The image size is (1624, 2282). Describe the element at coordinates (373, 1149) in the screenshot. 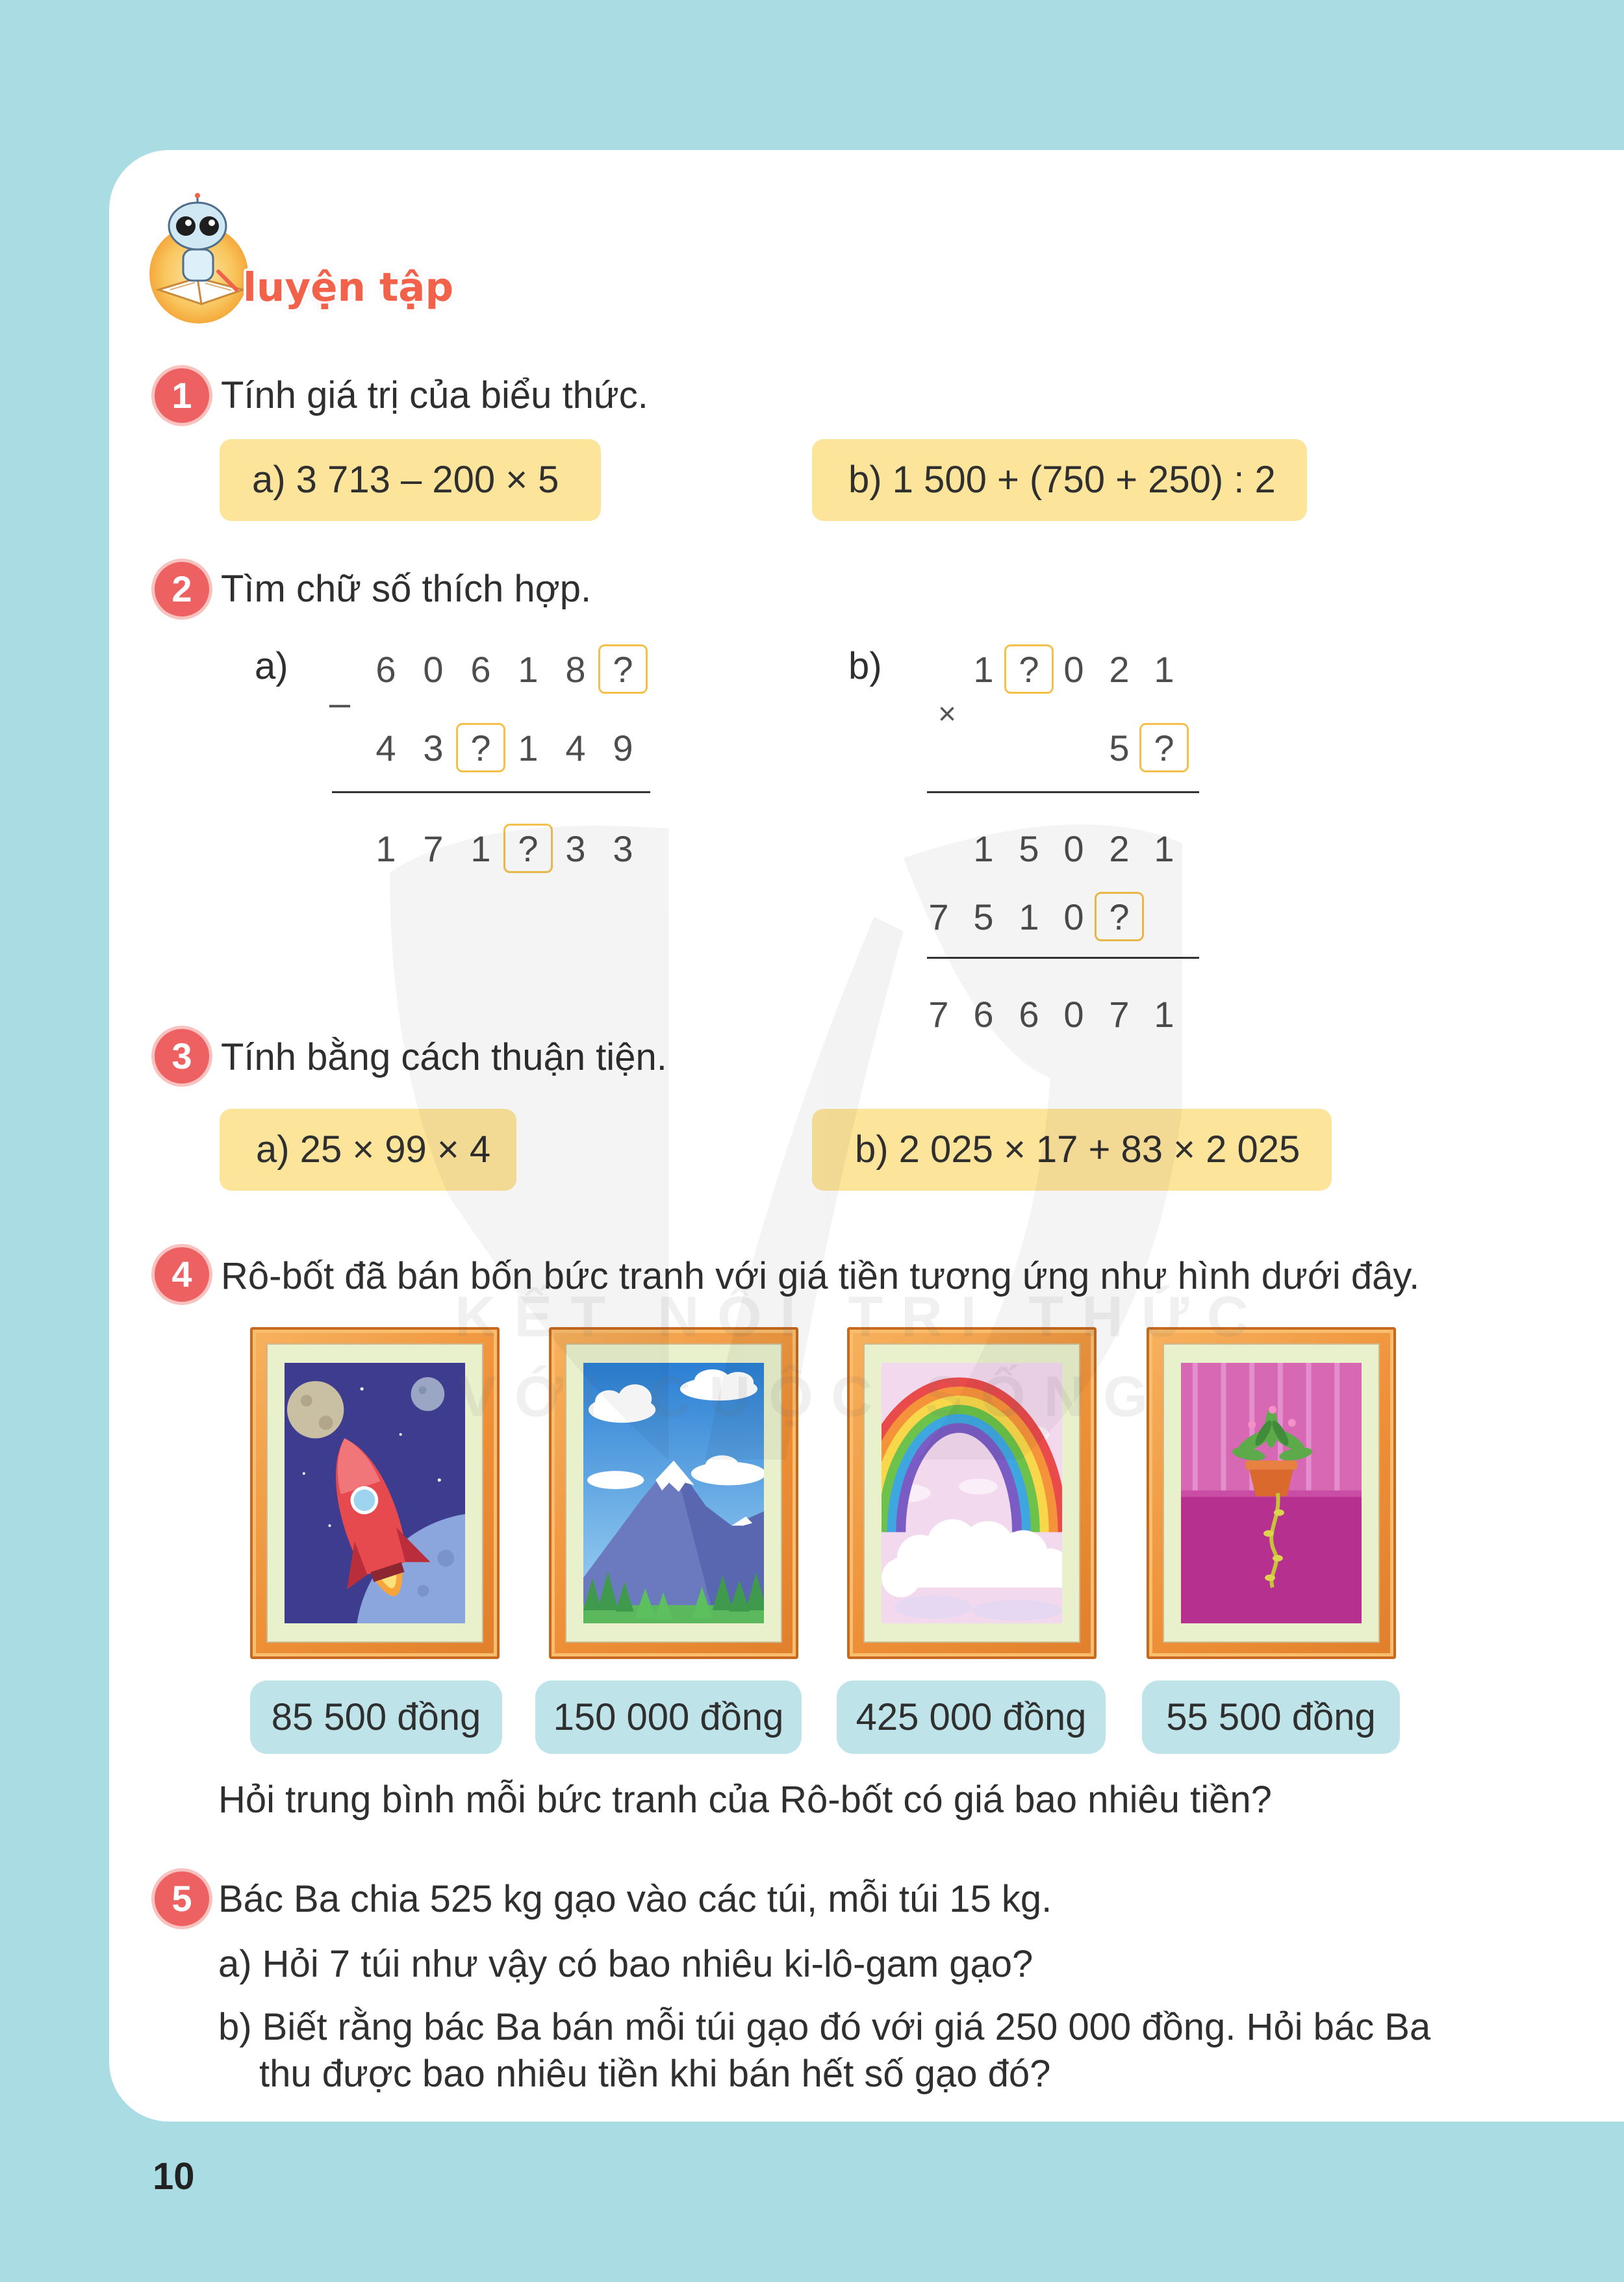

I see `expression-text: a) 25 × 99 × 4` at that location.